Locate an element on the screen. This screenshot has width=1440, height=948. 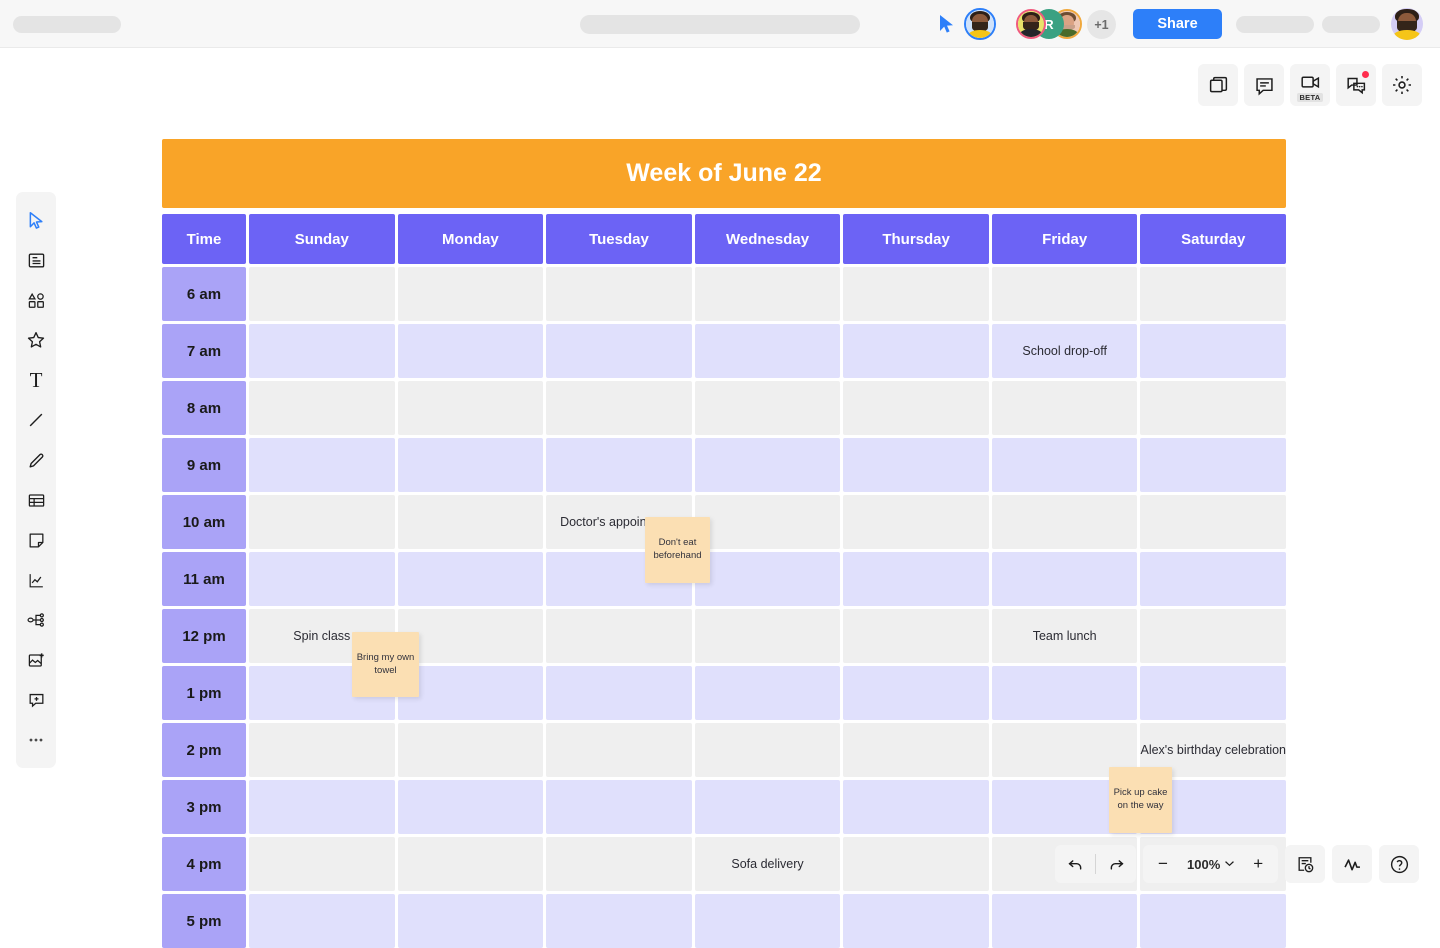
time-label-cell: 9 am is located at coordinates (204, 465).